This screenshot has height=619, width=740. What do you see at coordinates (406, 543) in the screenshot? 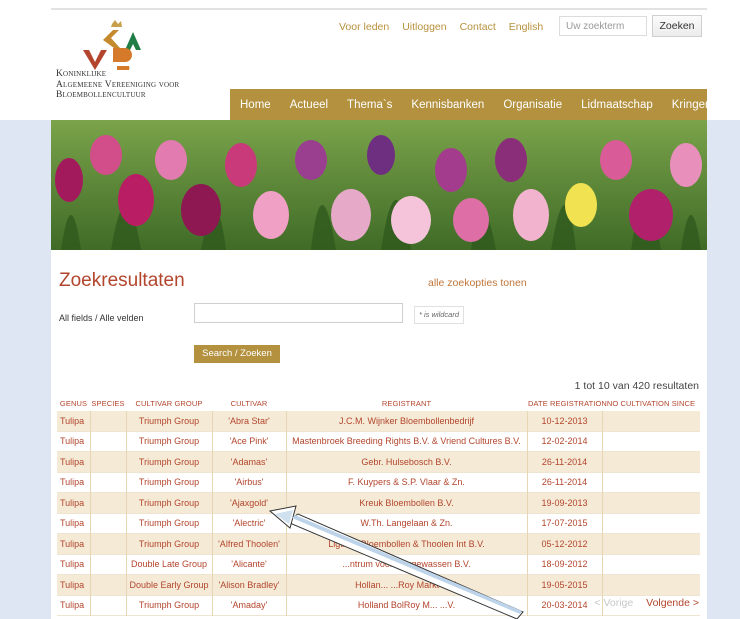
I see `cell-registrant: Ligthart Bloembollen & Thoolen Int B.V.` at bounding box center [406, 543].